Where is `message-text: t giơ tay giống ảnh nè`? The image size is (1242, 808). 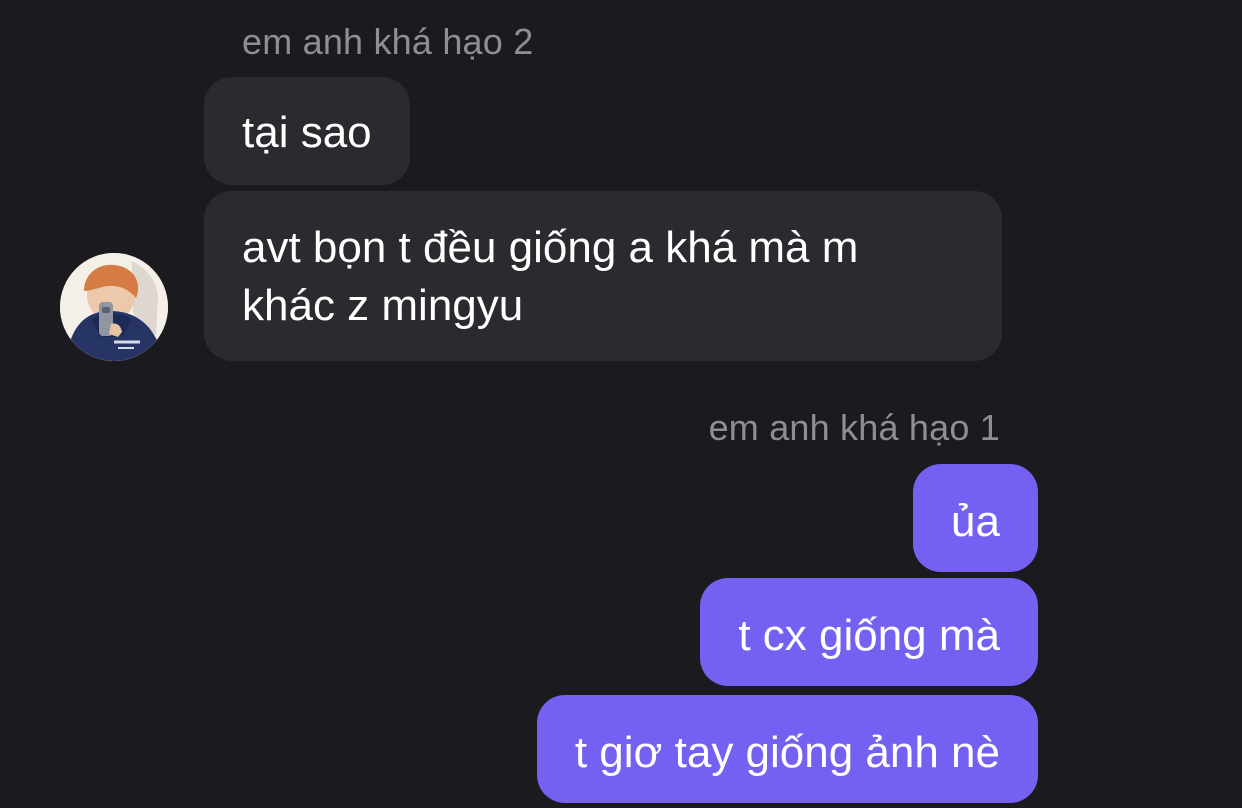 message-text: t giơ tay giống ảnh nè is located at coordinates (787, 752).